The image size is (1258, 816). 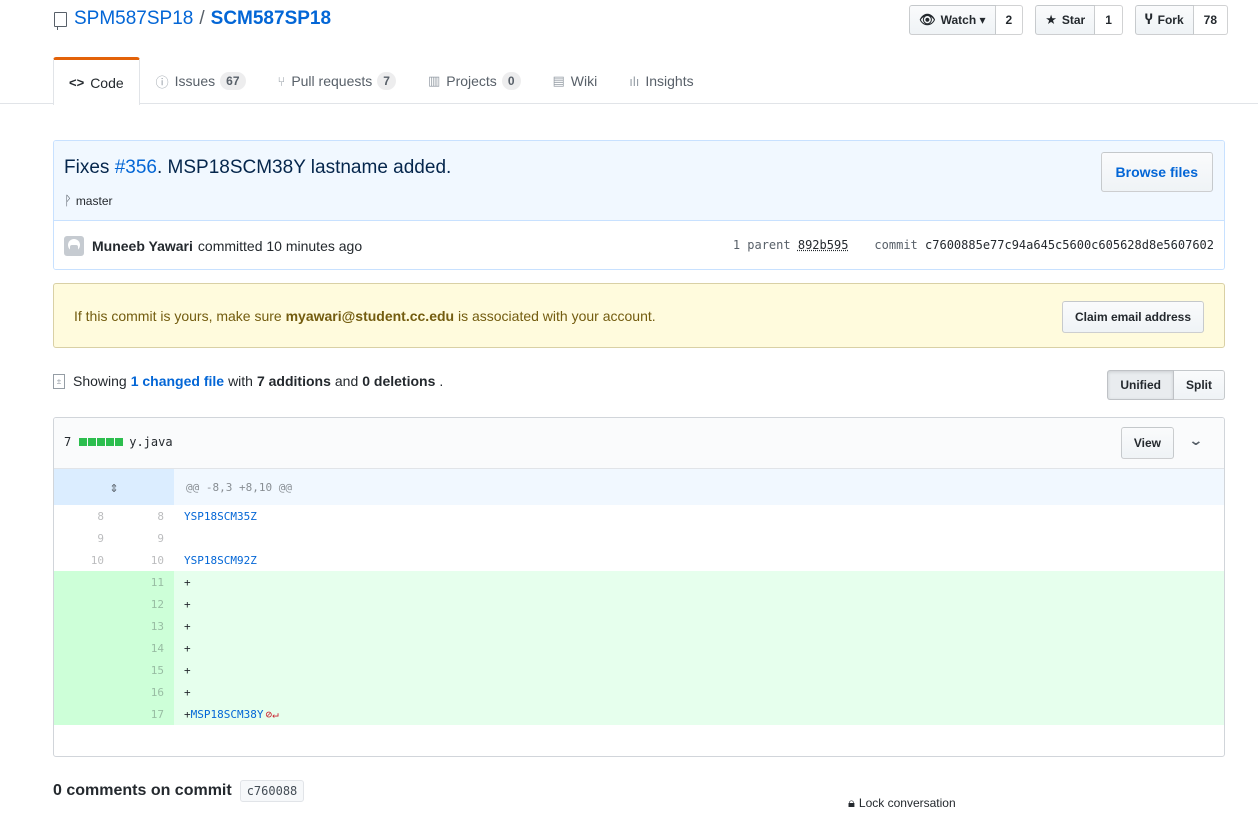 What do you see at coordinates (1051, 19) in the screenshot?
I see `star-icon: ★` at bounding box center [1051, 19].